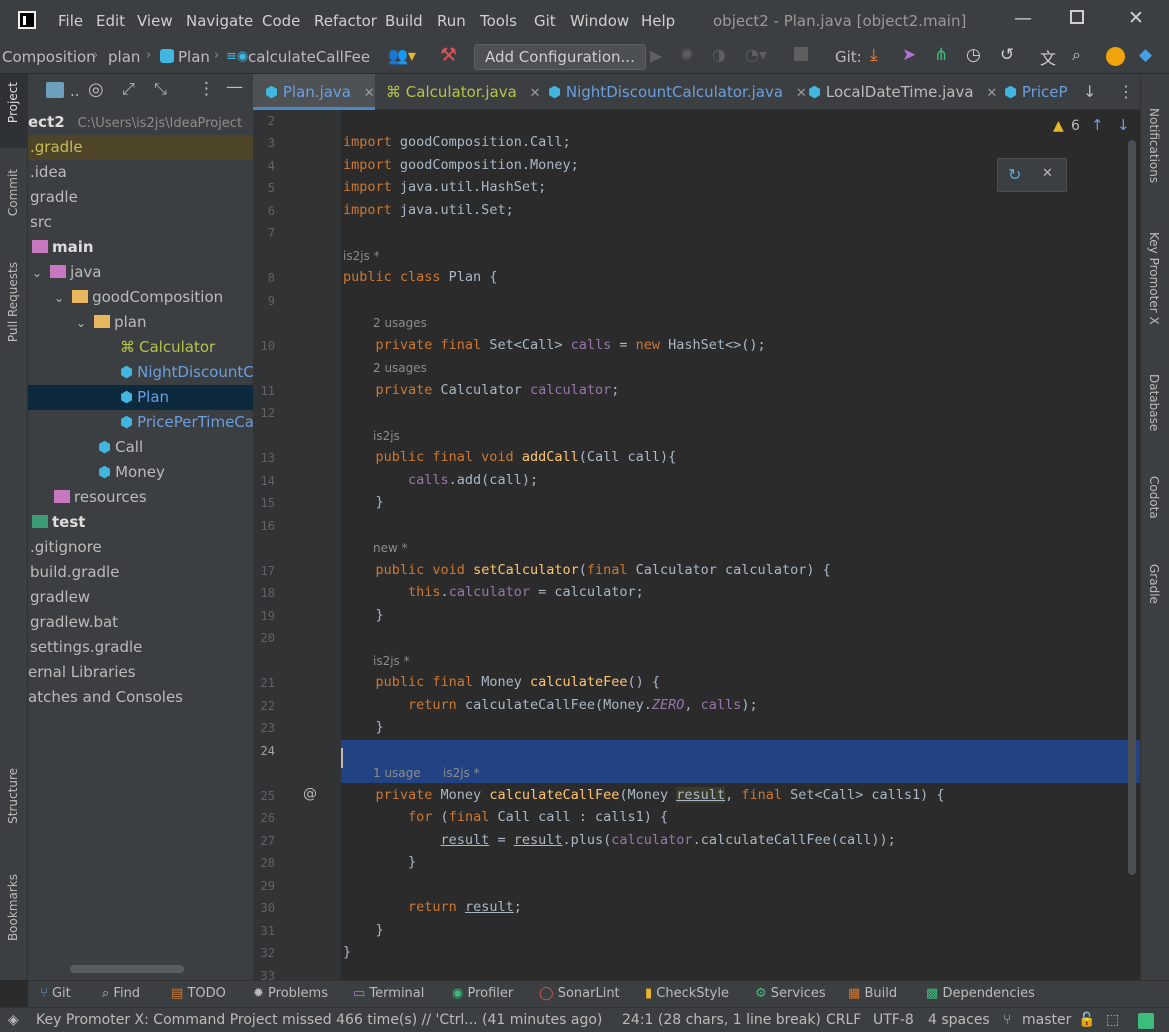 The width and height of the screenshot is (1169, 1032). What do you see at coordinates (140, 247) in the screenshot?
I see `tree-item: main` at bounding box center [140, 247].